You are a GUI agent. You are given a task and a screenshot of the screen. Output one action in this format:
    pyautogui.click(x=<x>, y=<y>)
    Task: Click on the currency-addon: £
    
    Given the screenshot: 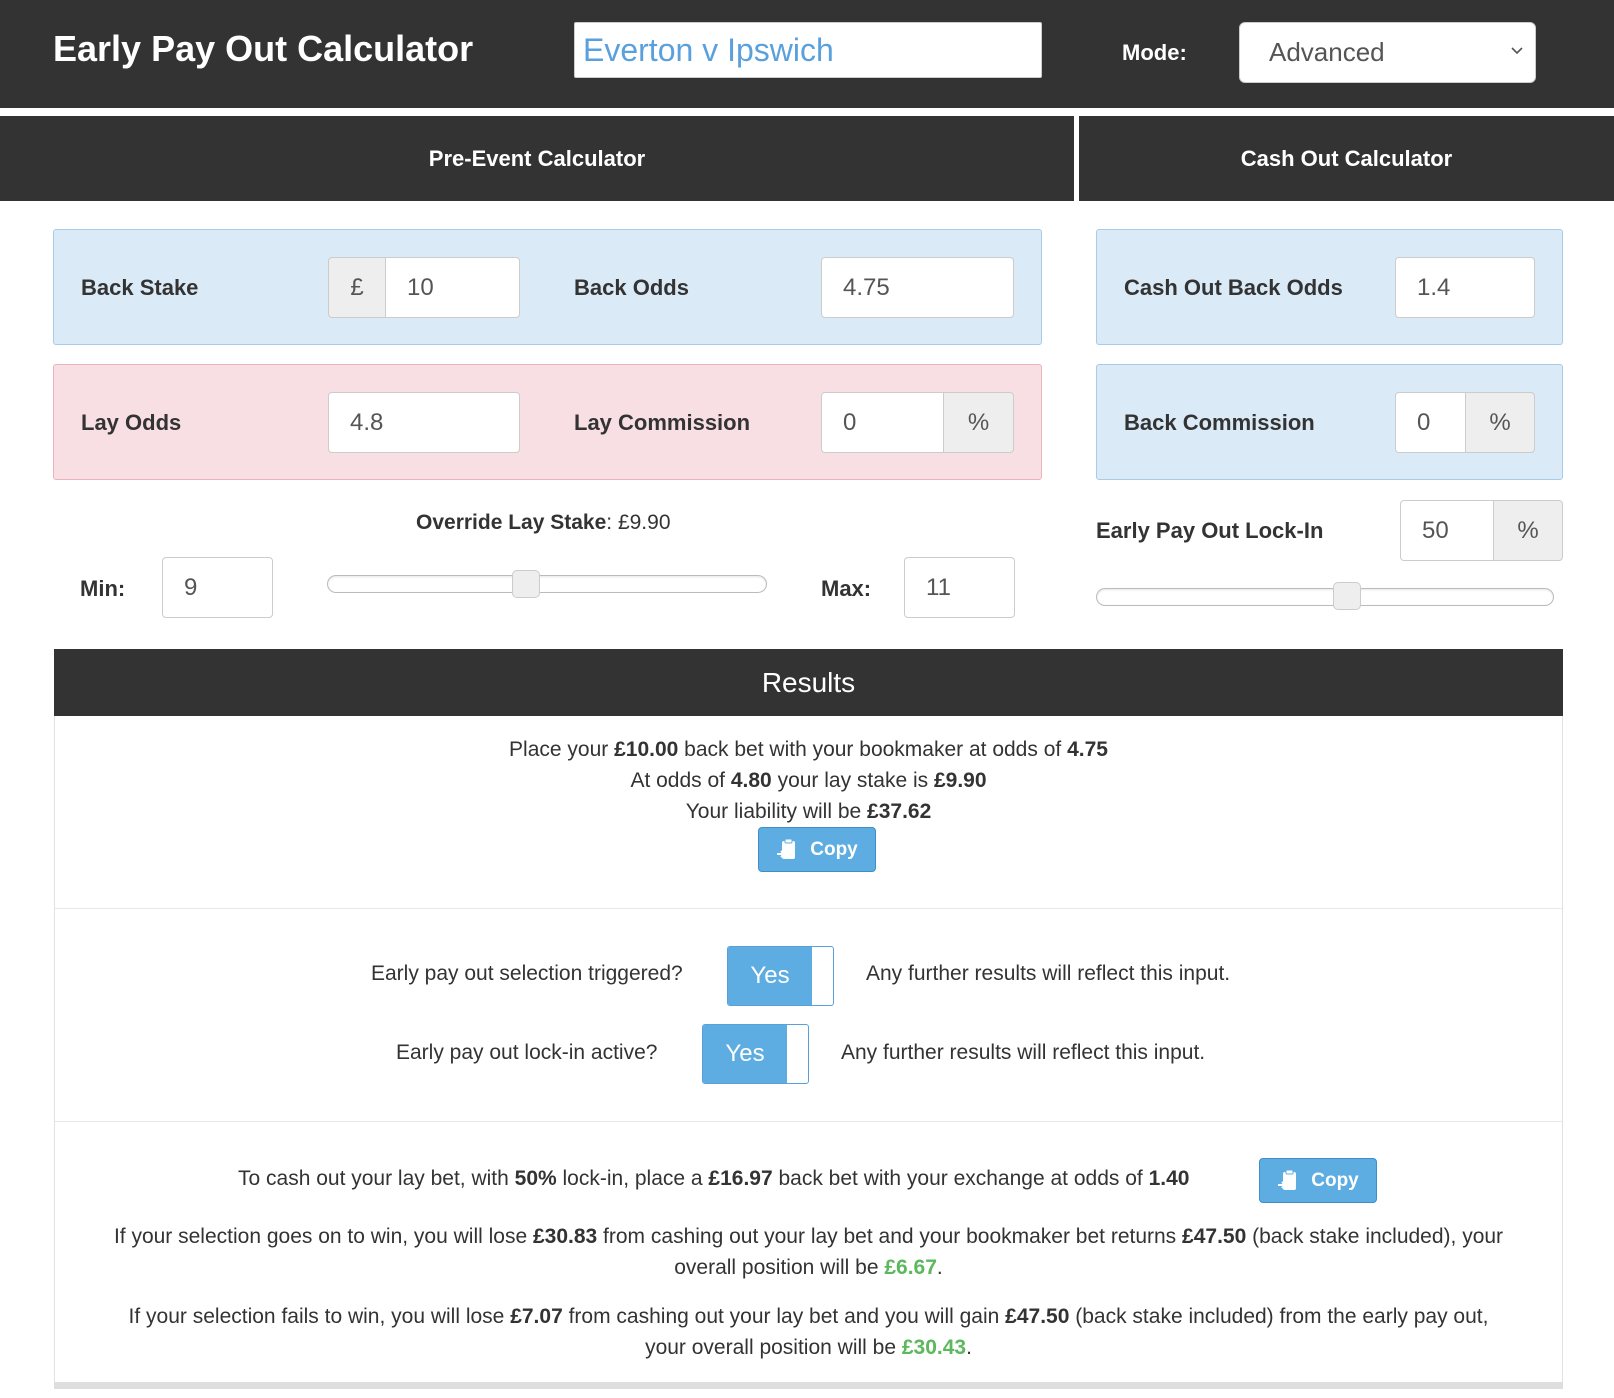 What is the action you would take?
    pyautogui.click(x=357, y=287)
    